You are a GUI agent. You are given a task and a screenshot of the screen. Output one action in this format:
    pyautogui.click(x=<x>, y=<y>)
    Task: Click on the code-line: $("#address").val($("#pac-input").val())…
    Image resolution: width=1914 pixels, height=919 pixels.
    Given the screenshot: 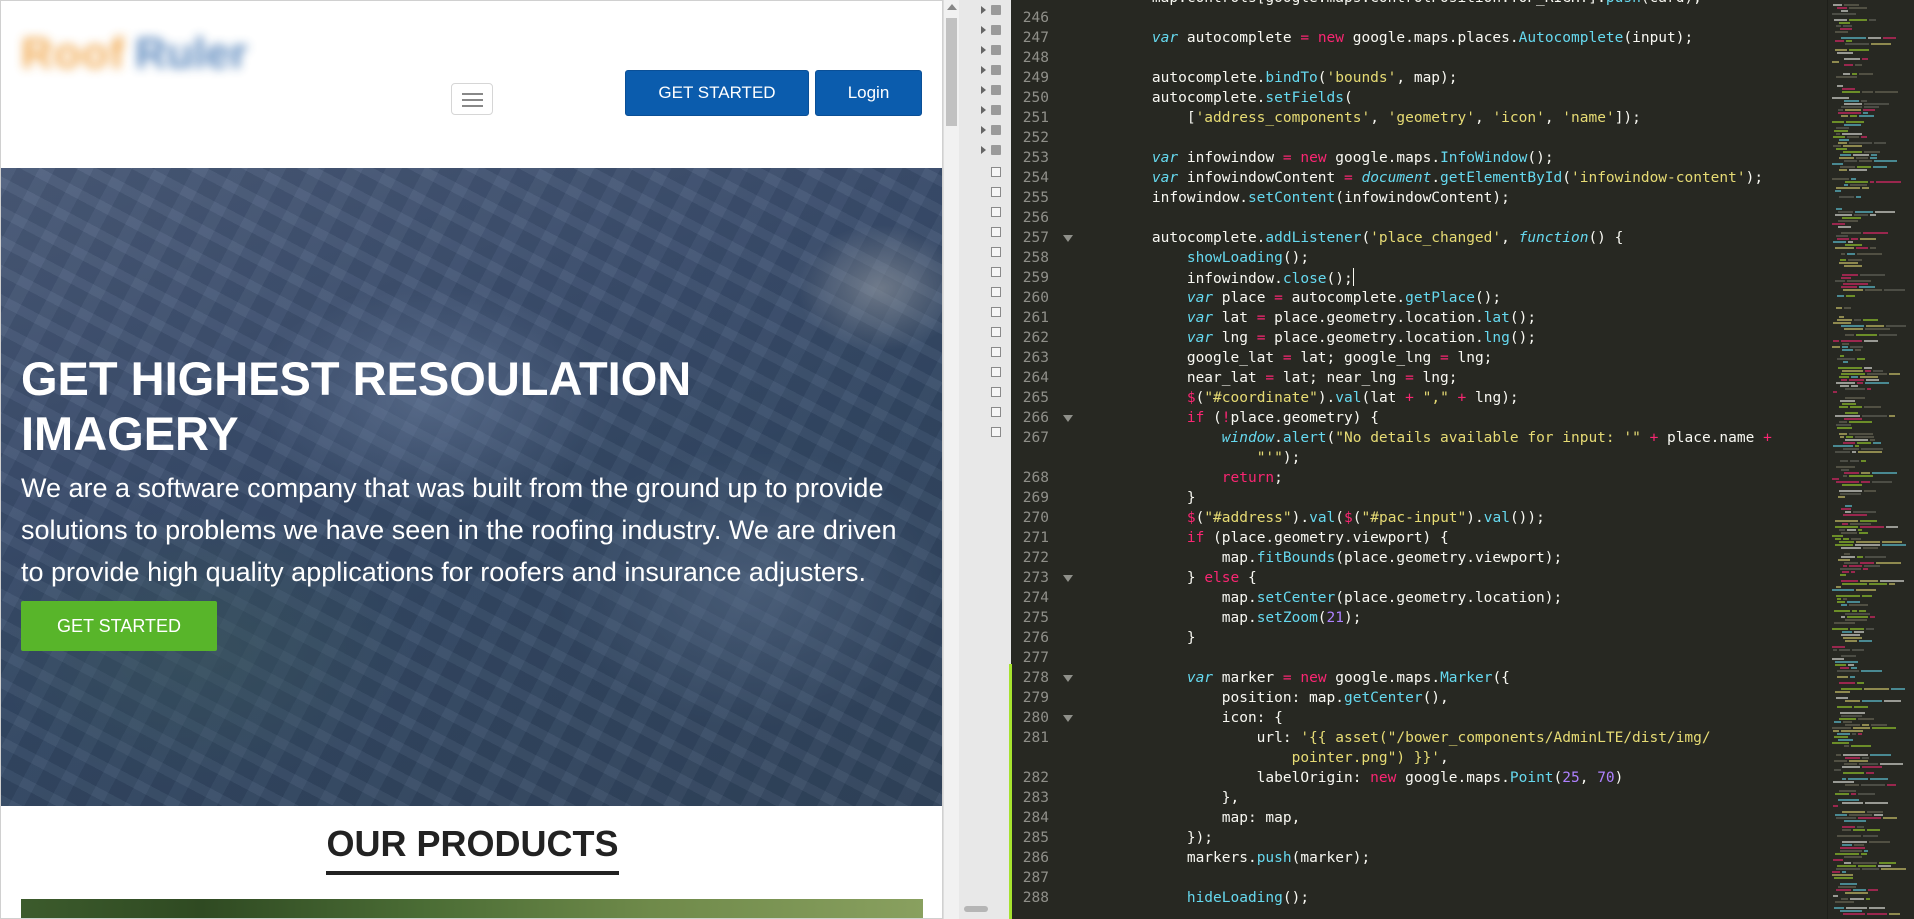 What is the action you would take?
    pyautogui.click(x=1331, y=518)
    